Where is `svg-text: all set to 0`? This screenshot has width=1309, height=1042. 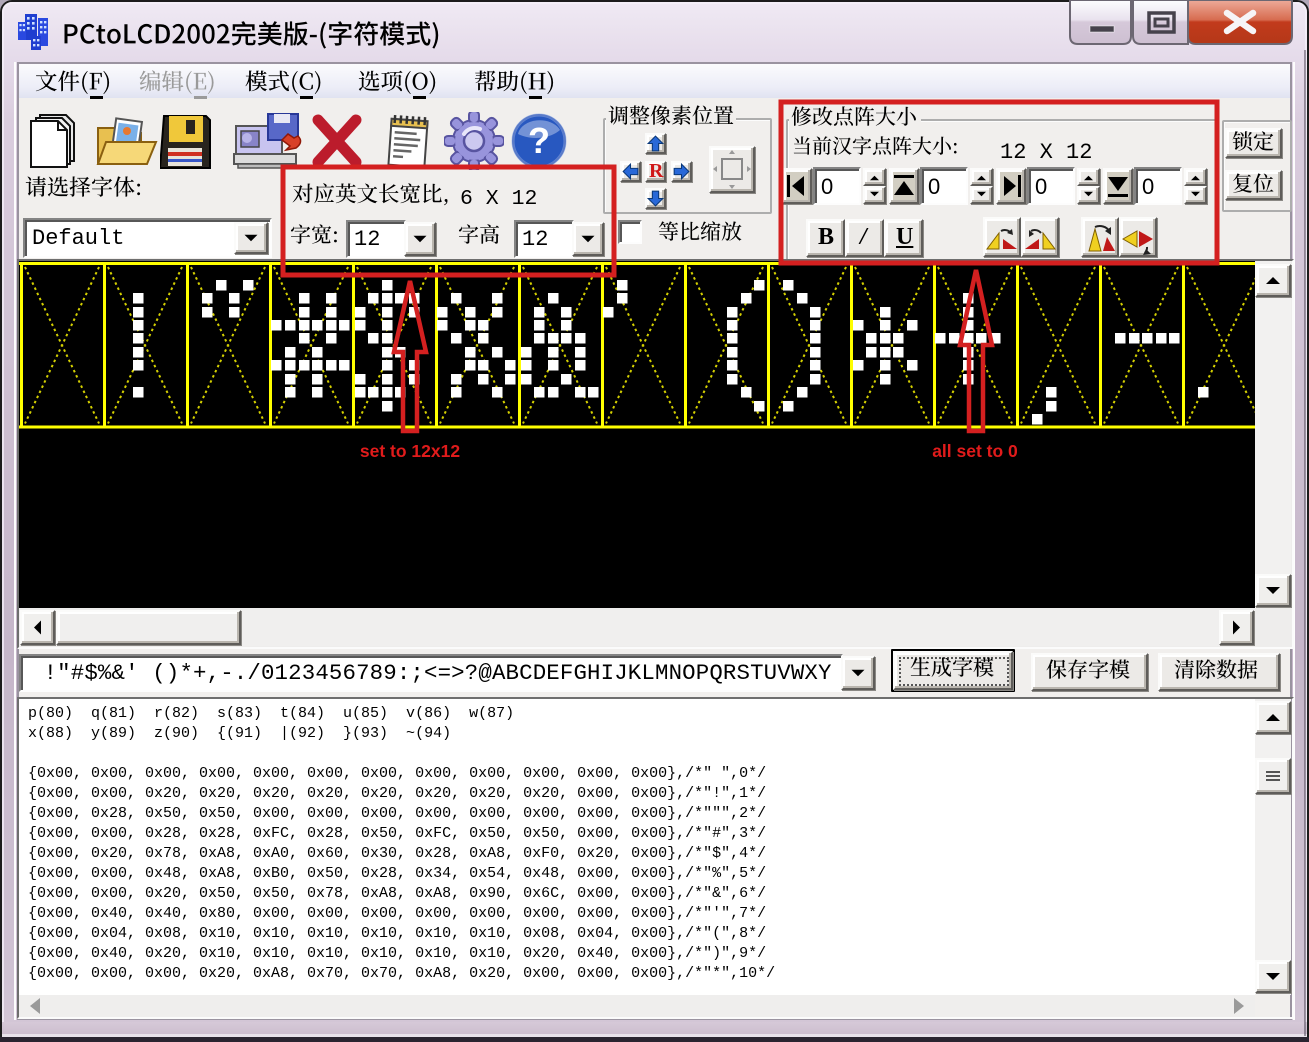 svg-text: all set to 0 is located at coordinates (975, 451).